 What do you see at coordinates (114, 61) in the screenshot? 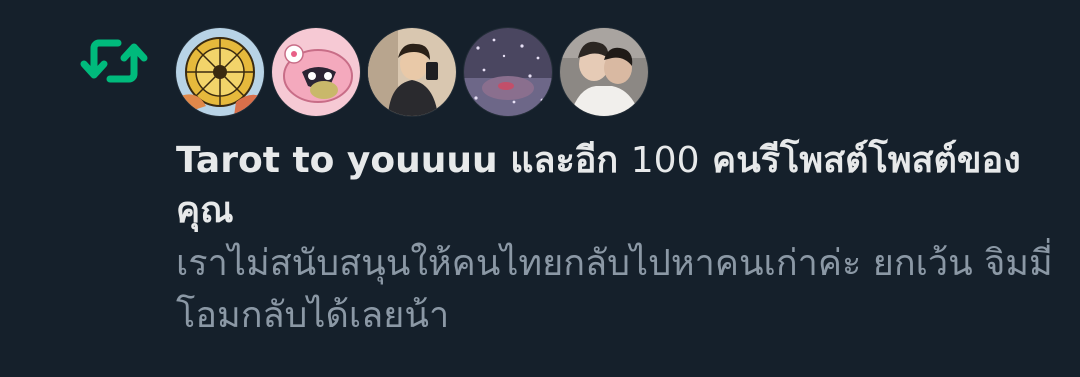
I see `retweet-icon` at bounding box center [114, 61].